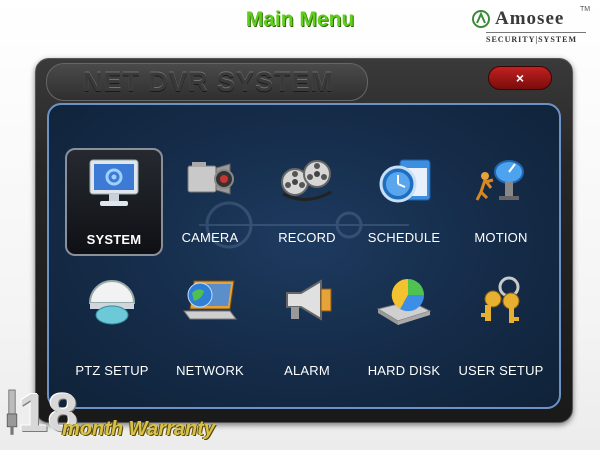 The image size is (600, 450). Describe the element at coordinates (500, 299) in the screenshot. I see `keys-icon` at that location.